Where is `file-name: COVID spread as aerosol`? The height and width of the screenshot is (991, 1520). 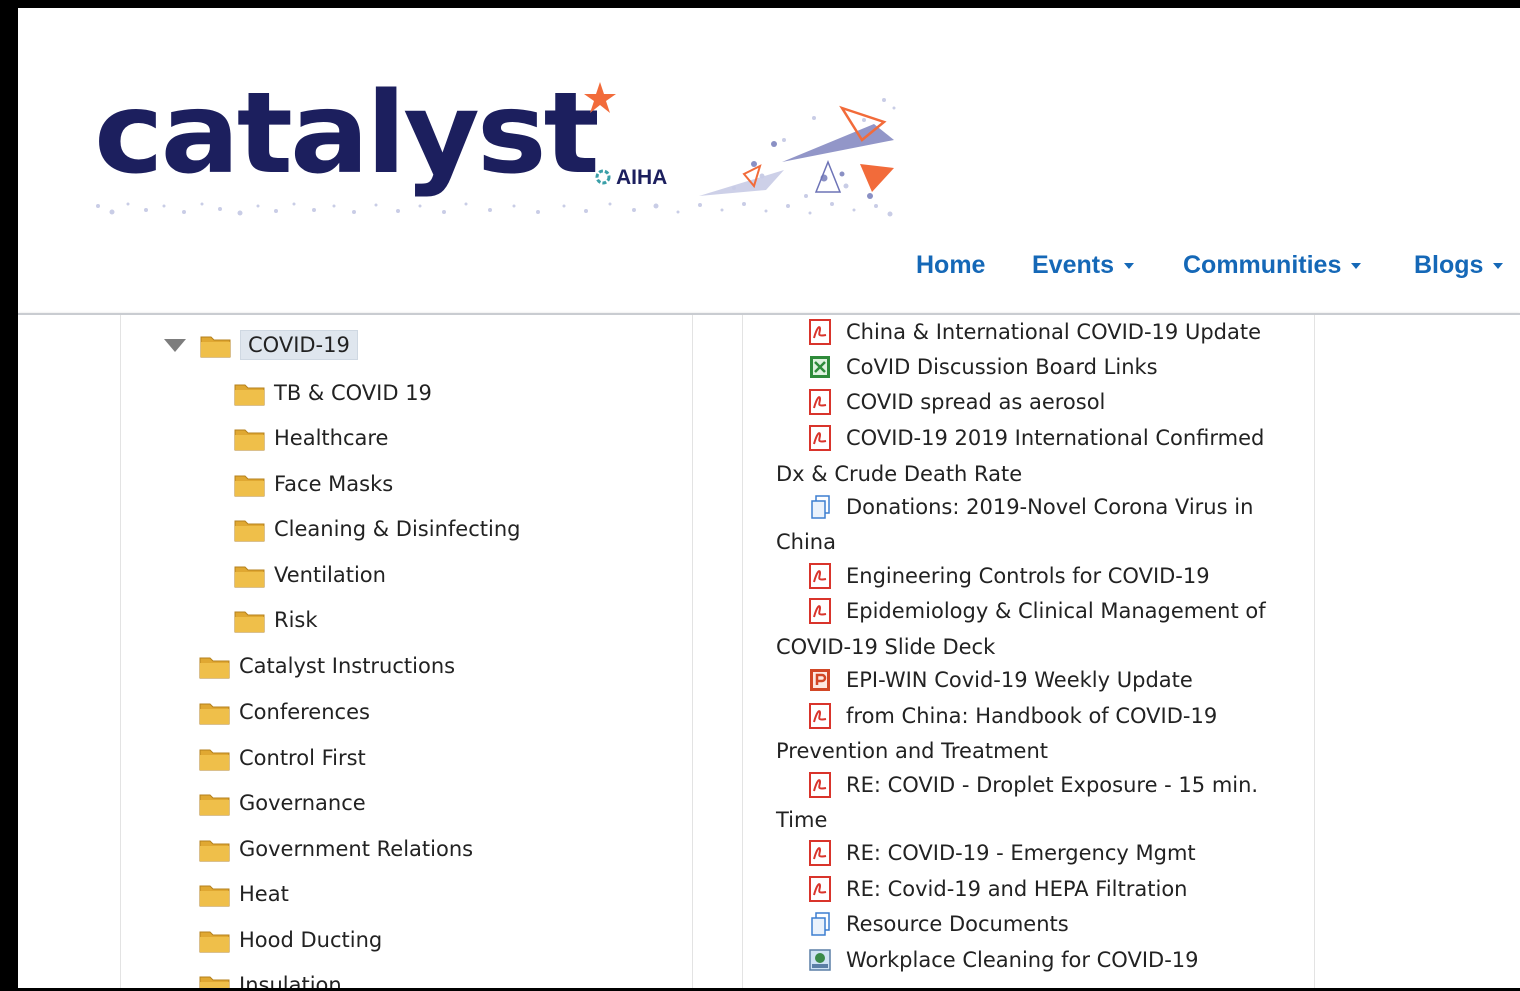 file-name: COVID spread as aerosol is located at coordinates (976, 402).